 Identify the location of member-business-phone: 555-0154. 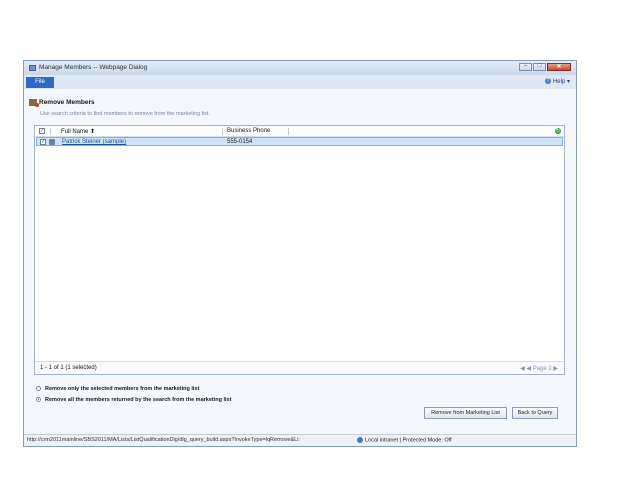
(240, 142).